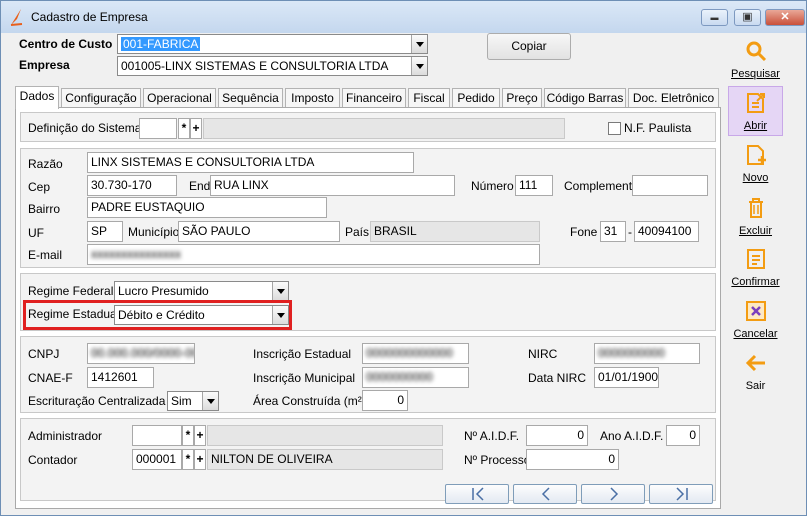 The image size is (807, 516). Describe the element at coordinates (385, 400) in the screenshot. I see `area-input: 0` at that location.